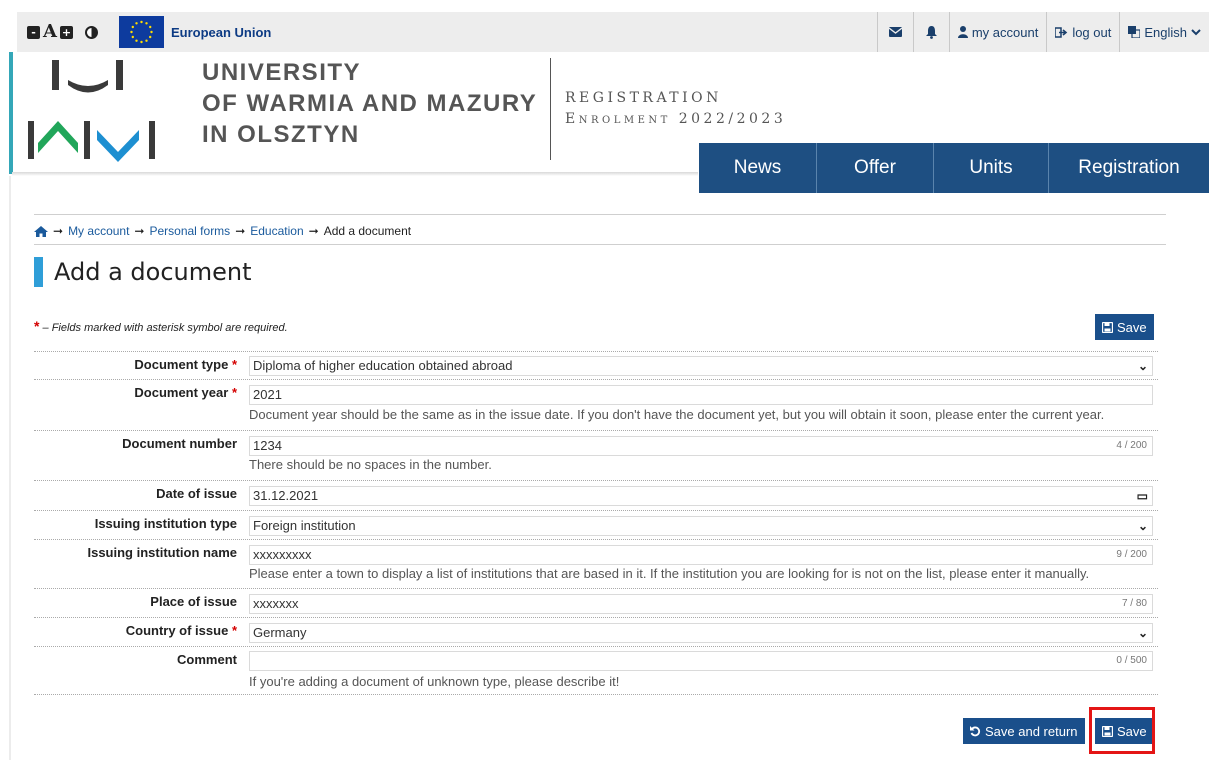 The image size is (1209, 760). I want to click on messages-button, so click(894, 32).